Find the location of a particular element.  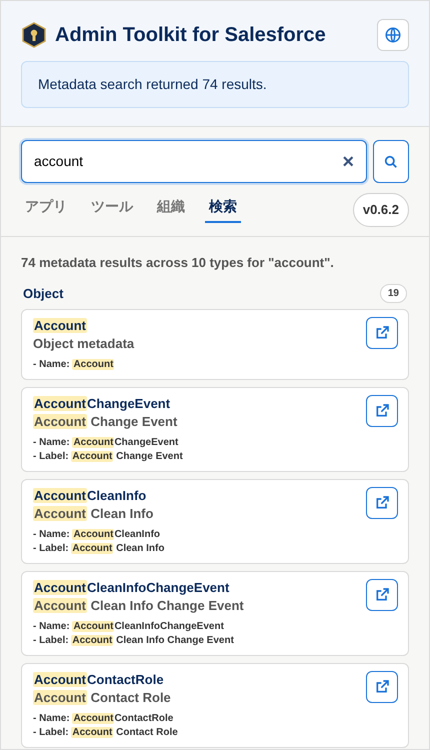

tab: 組織 is located at coordinates (171, 210).